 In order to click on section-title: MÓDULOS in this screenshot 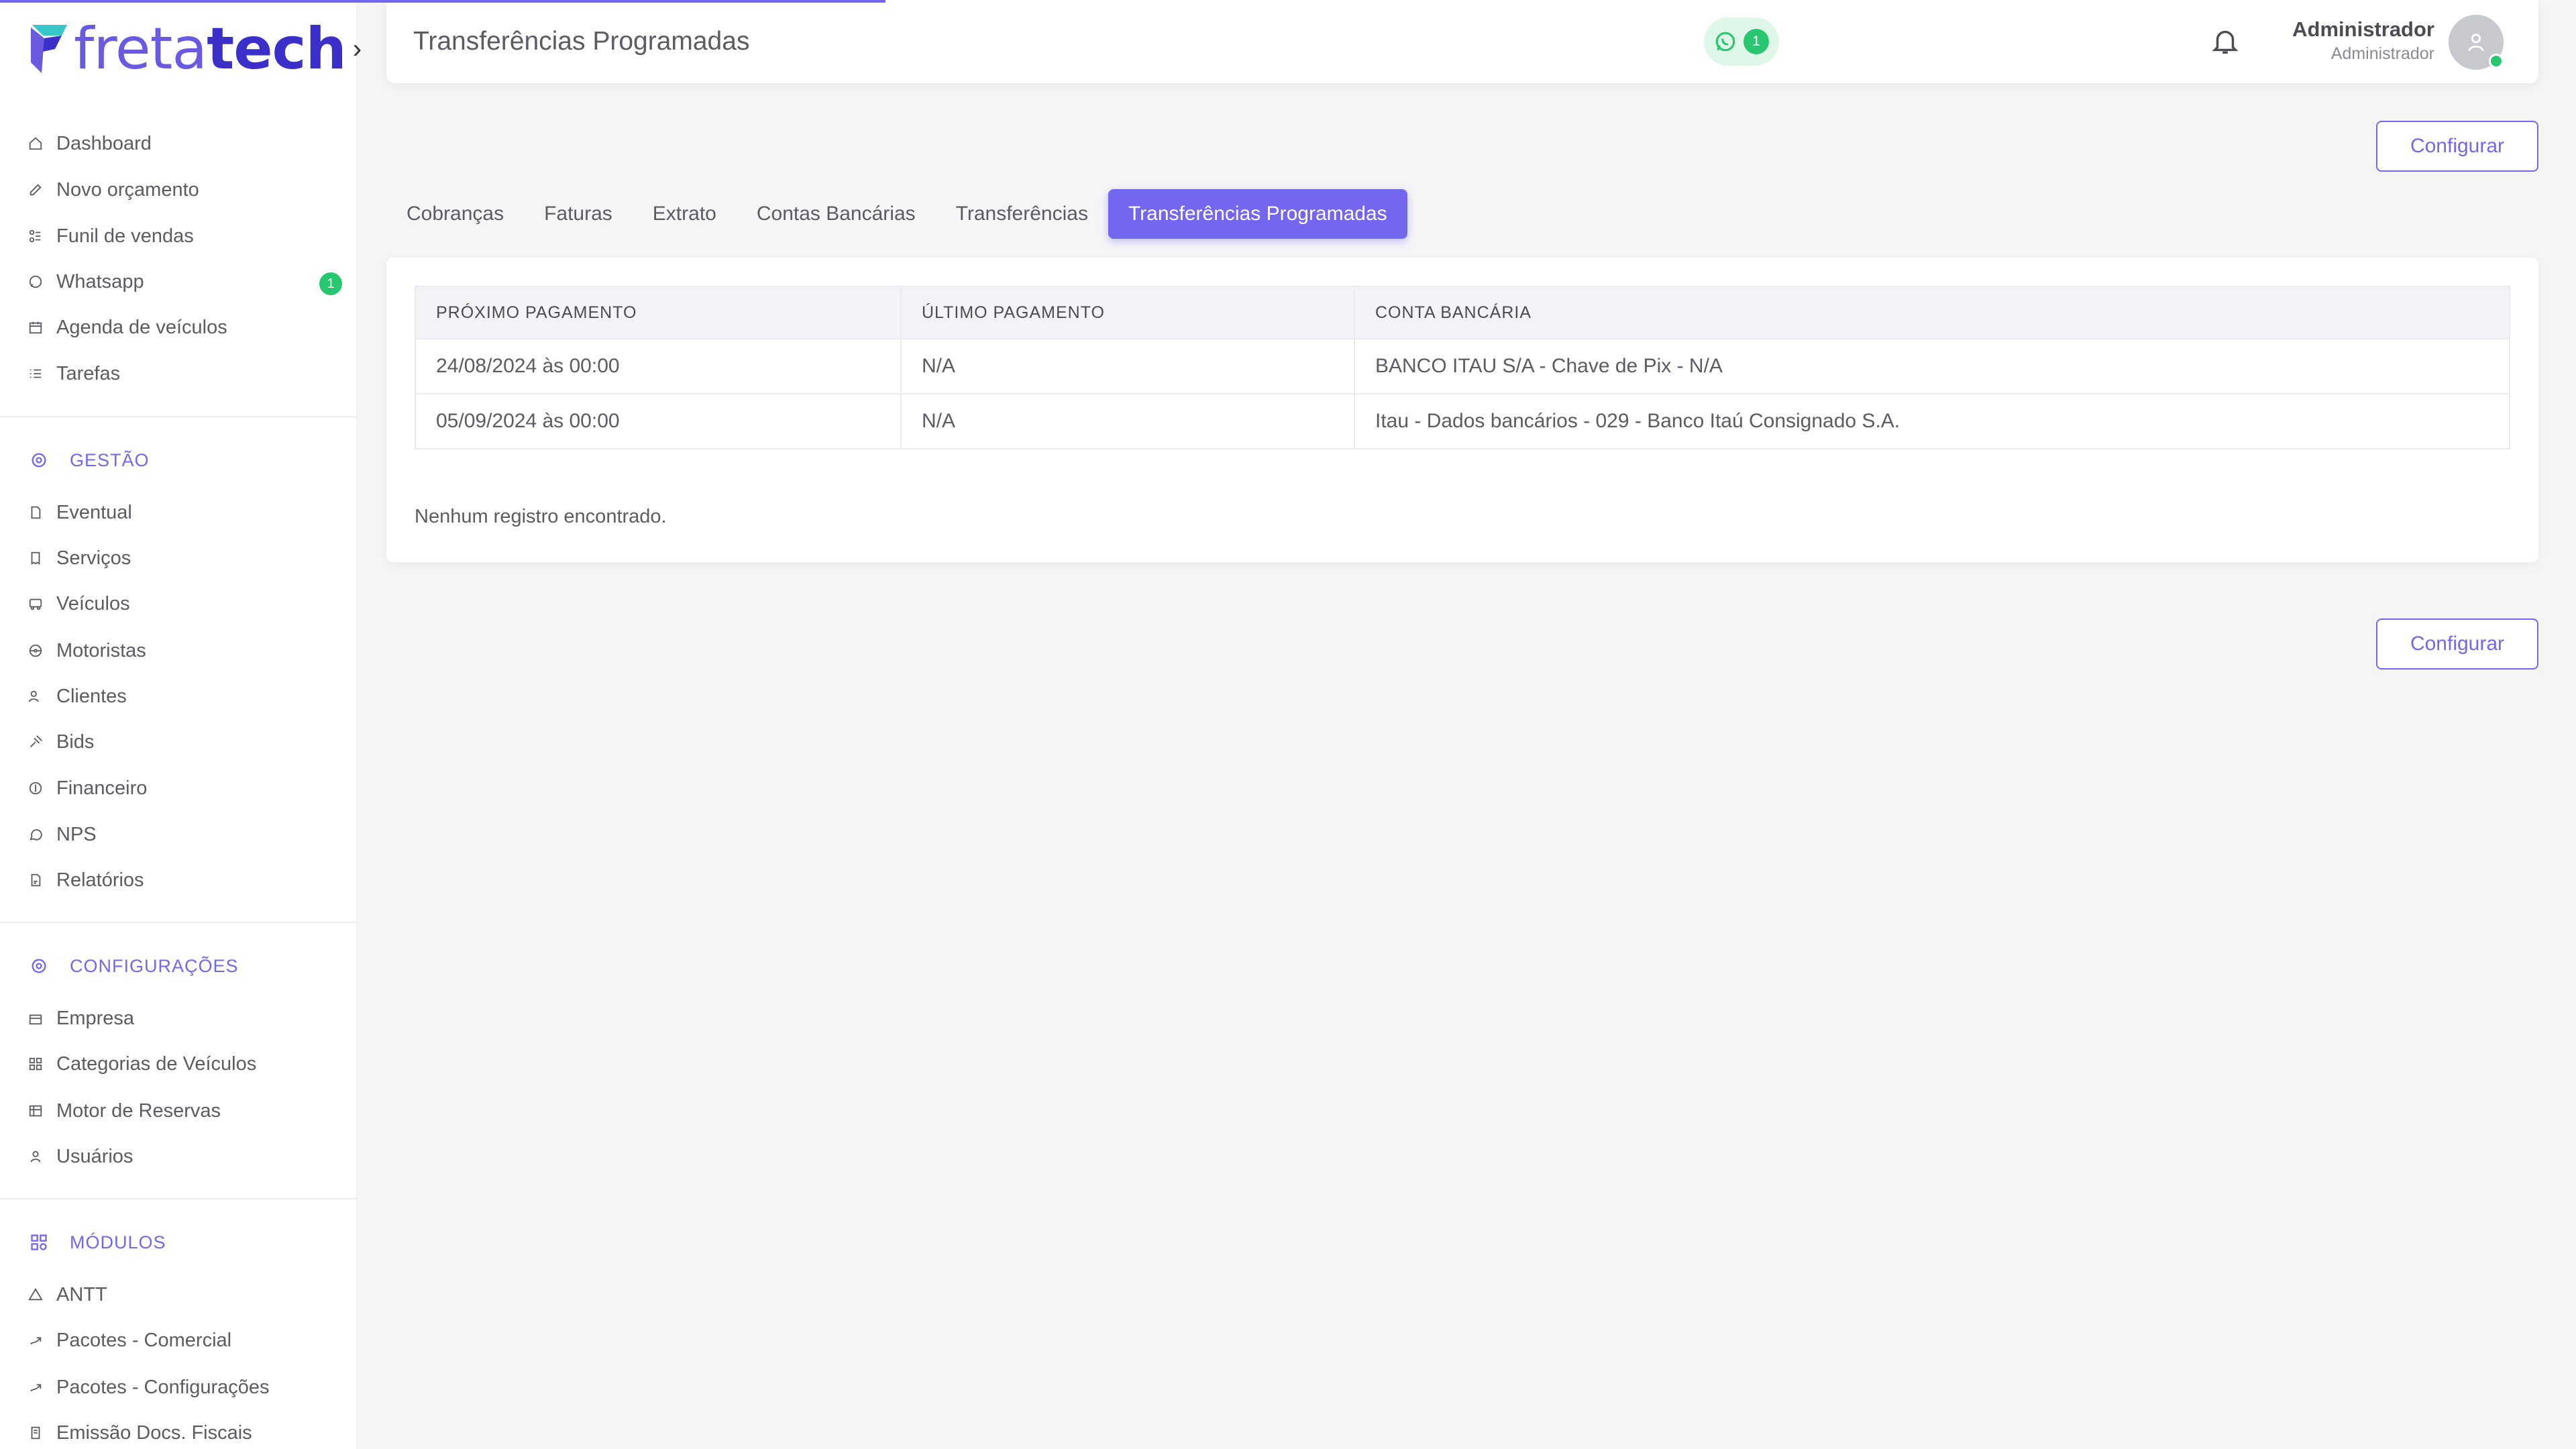, I will do `click(118, 1242)`.